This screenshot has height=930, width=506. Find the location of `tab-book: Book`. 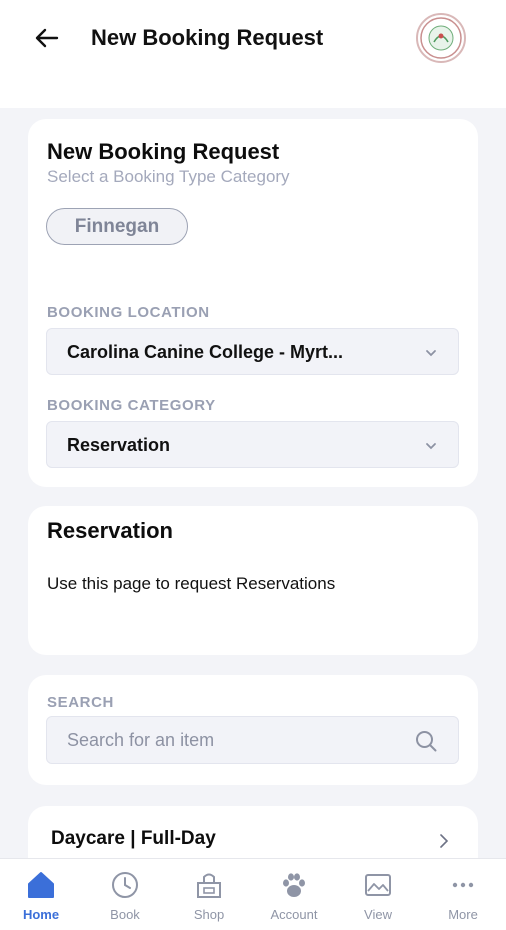

tab-book: Book is located at coordinates (125, 895).